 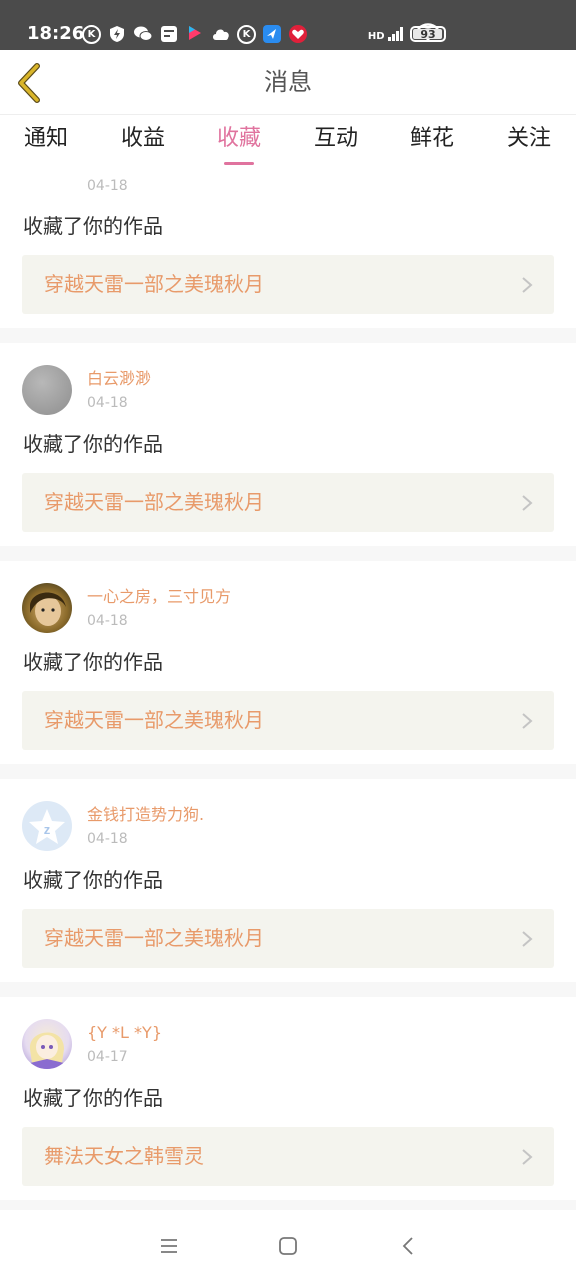 What do you see at coordinates (159, 597) in the screenshot?
I see `user-name: 一心之房，三寸见方` at bounding box center [159, 597].